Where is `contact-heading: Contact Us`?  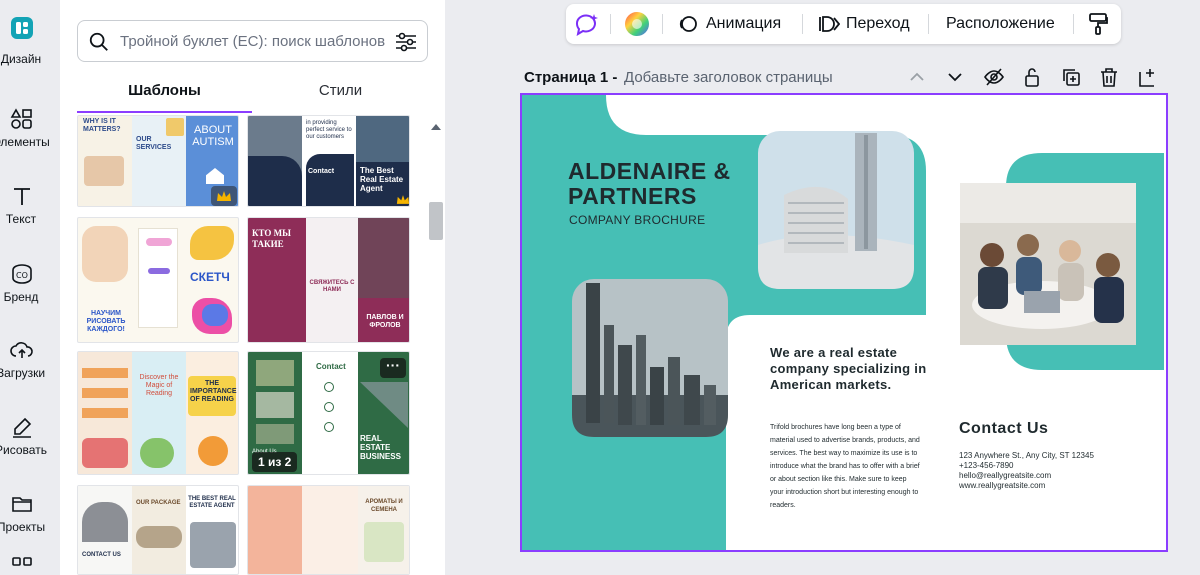 contact-heading: Contact Us is located at coordinates (1004, 428).